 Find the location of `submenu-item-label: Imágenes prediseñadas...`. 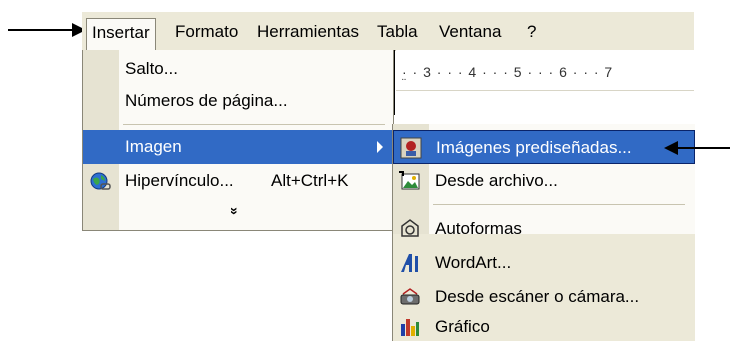

submenu-item-label: Imágenes prediseñadas... is located at coordinates (534, 147).